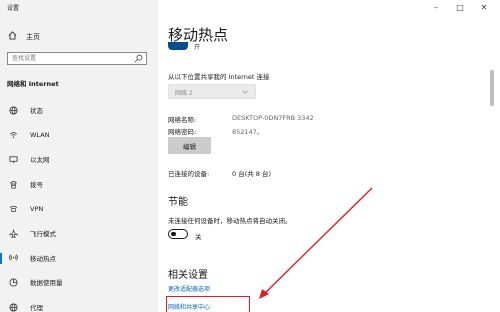 The width and height of the screenshot is (500, 312). I want to click on sidebar-item-mobile-hotspot: 移动热点, so click(79, 258).